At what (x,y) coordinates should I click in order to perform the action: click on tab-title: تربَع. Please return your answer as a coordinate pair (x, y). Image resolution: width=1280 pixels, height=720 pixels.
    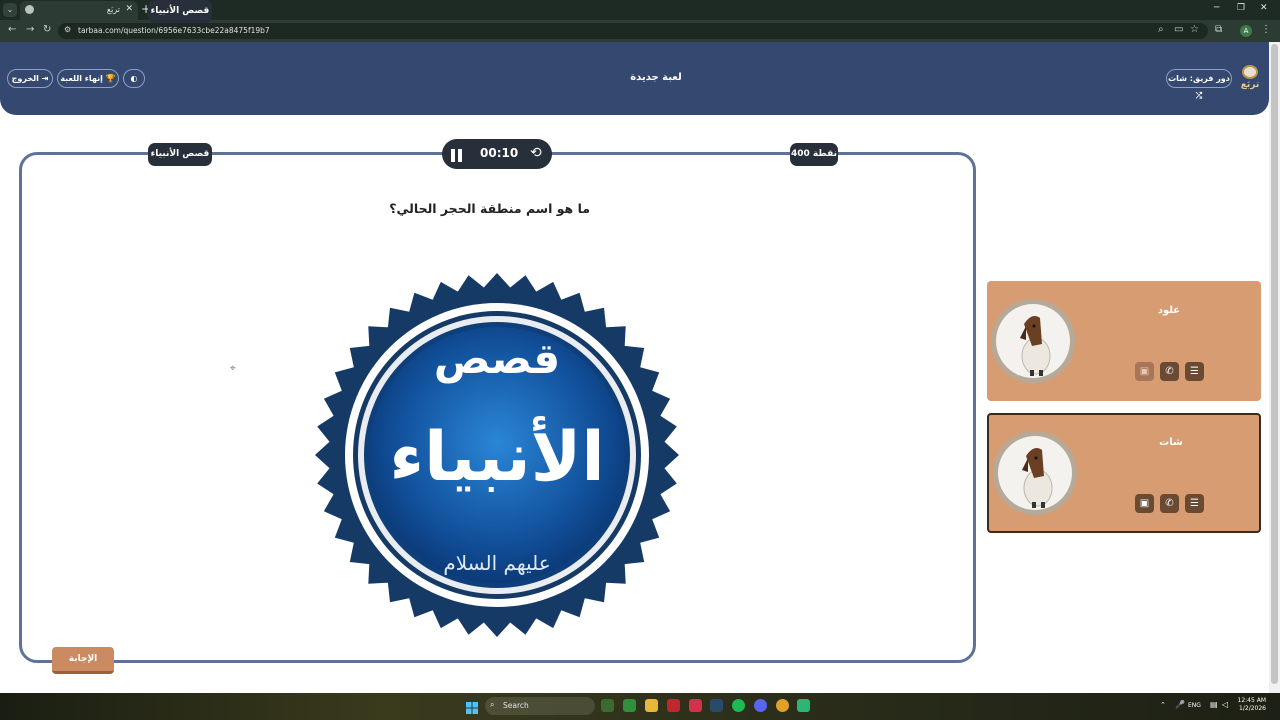
    Looking at the image, I should click on (113, 9).